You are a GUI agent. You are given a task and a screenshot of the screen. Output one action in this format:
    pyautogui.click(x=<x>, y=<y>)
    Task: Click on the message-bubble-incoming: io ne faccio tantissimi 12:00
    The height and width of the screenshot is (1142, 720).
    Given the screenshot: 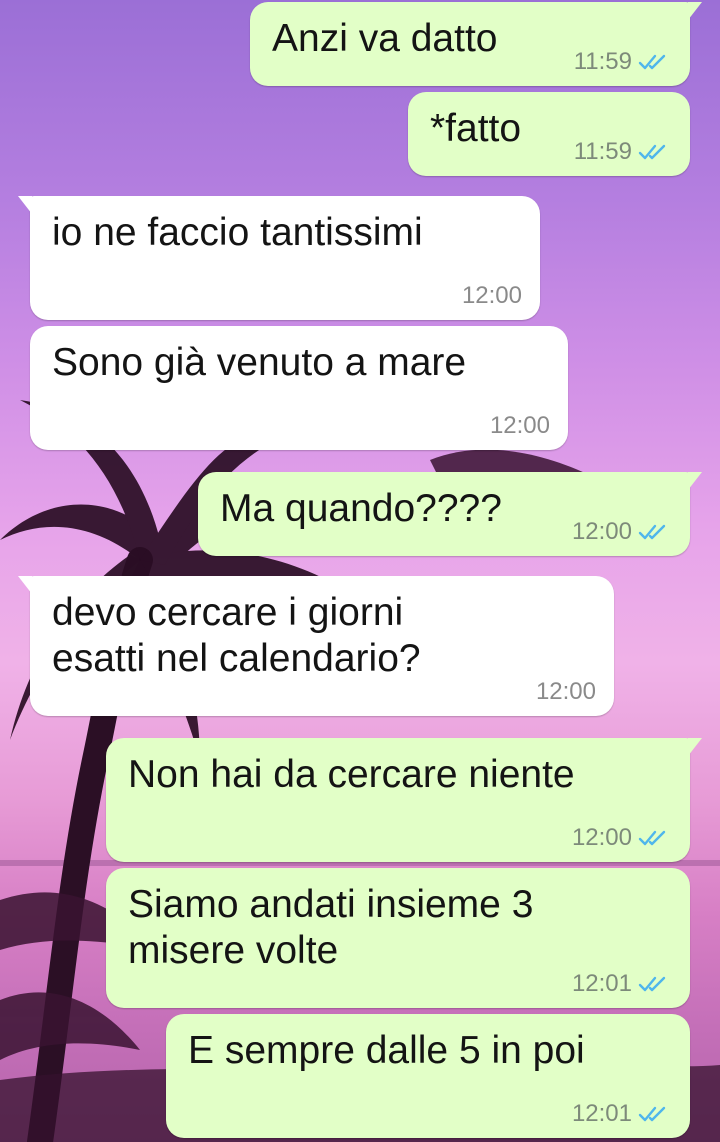 What is the action you would take?
    pyautogui.click(x=279, y=258)
    